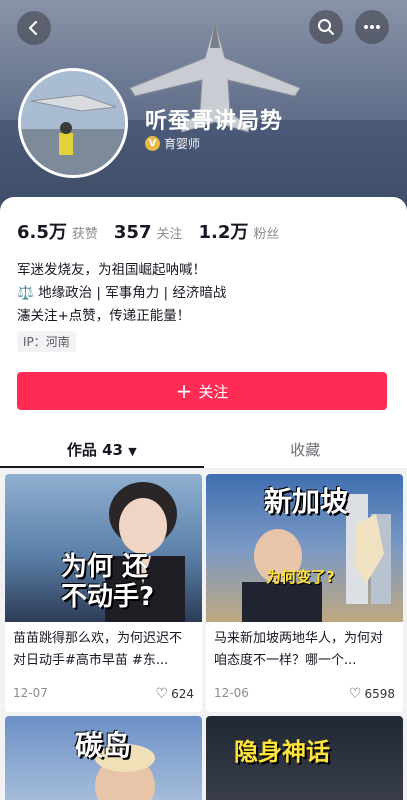 The height and width of the screenshot is (800, 407). I want to click on stat-likes: 6.5万 获赞, so click(57, 231).